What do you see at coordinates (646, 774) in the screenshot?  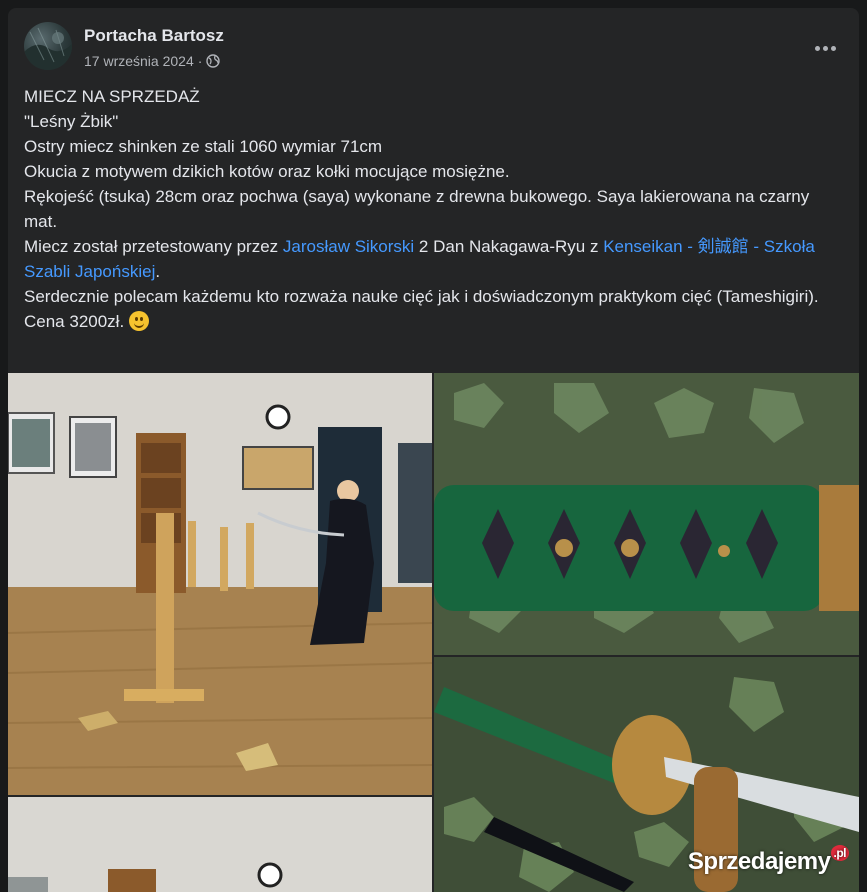 I see `photo-sword-ivy: Sprzedajemy .pl` at bounding box center [646, 774].